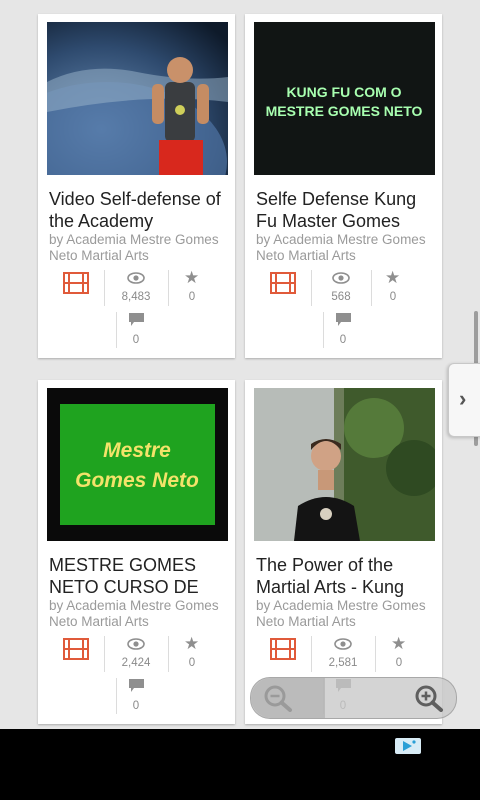 The image size is (480, 800). I want to click on thumbnail-text-line1: KUNG FU COM O, so click(343, 92).